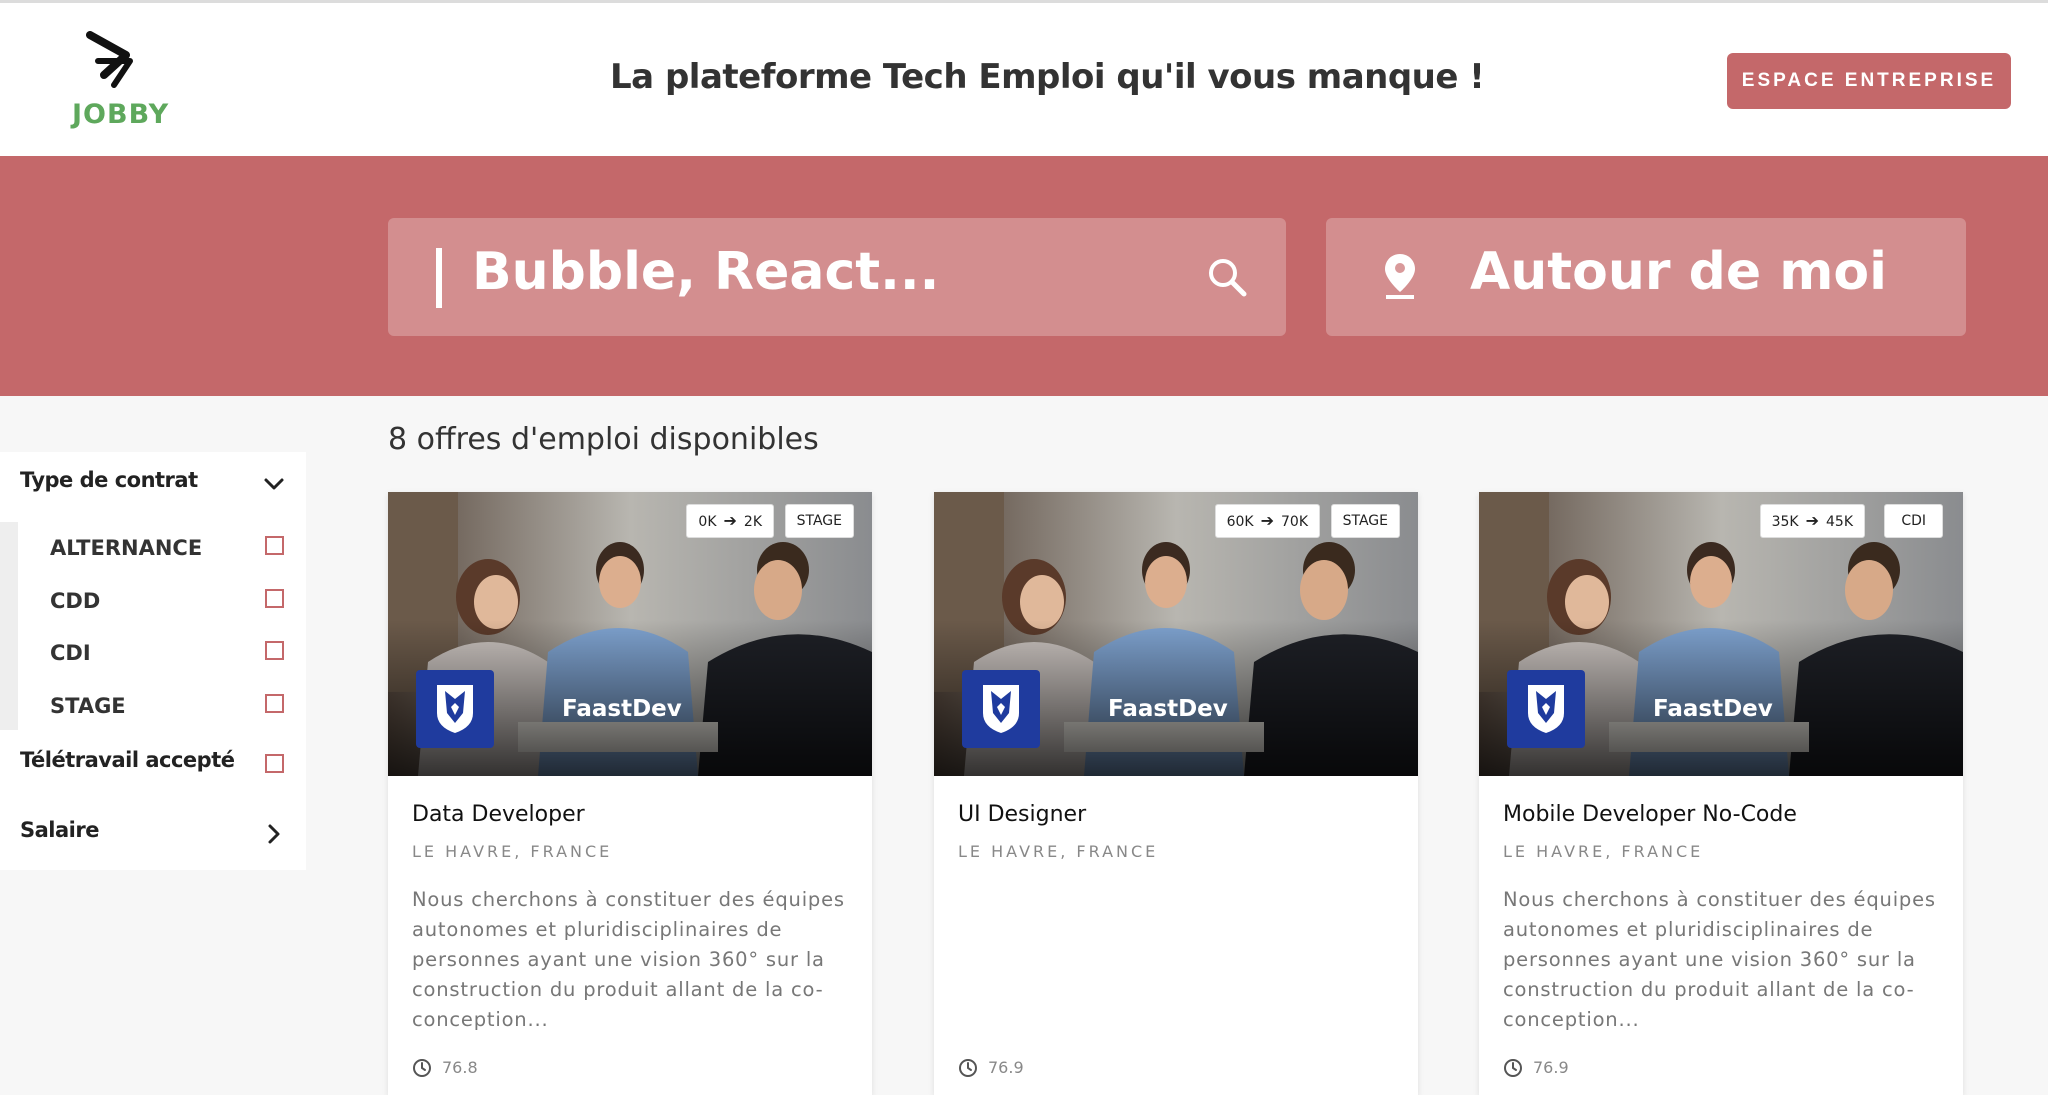 This screenshot has height=1095, width=2048. What do you see at coordinates (707, 522) in the screenshot?
I see `salary-min: 0K` at bounding box center [707, 522].